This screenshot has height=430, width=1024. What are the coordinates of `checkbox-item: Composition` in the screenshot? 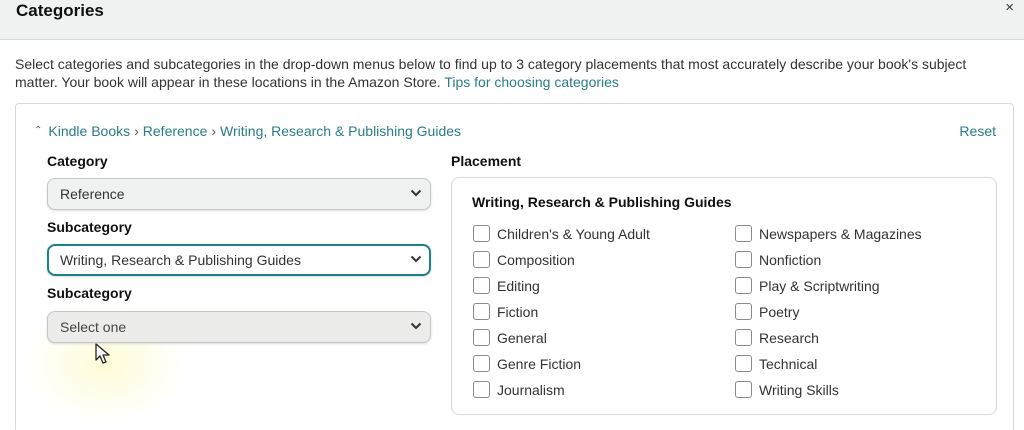 It's located at (524, 259).